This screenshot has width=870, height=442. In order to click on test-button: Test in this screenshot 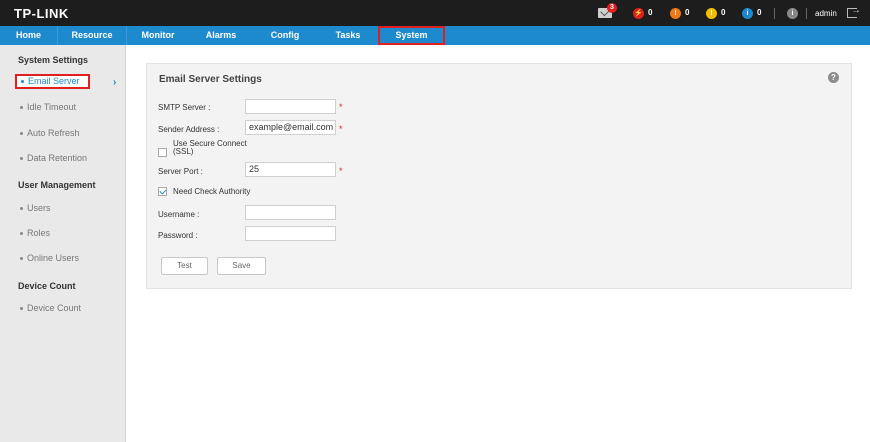, I will do `click(184, 266)`.